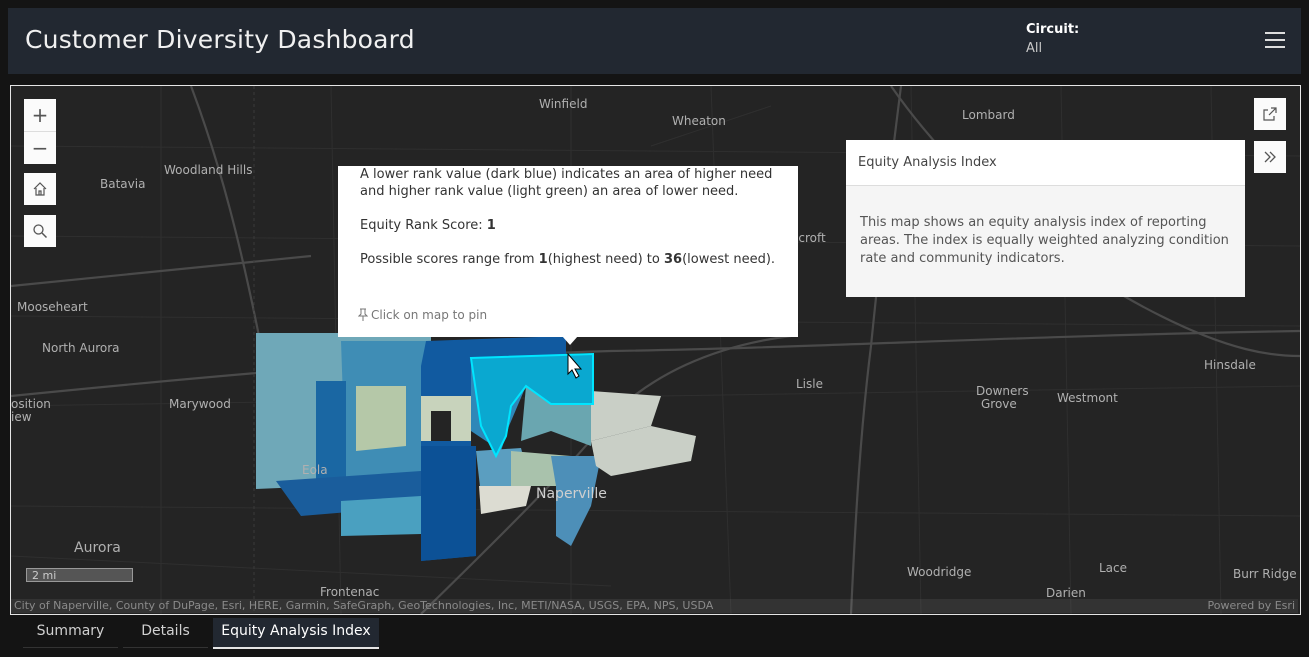  Describe the element at coordinates (1230, 365) in the screenshot. I see `map-label-hinsdale: Hinsdale` at that location.